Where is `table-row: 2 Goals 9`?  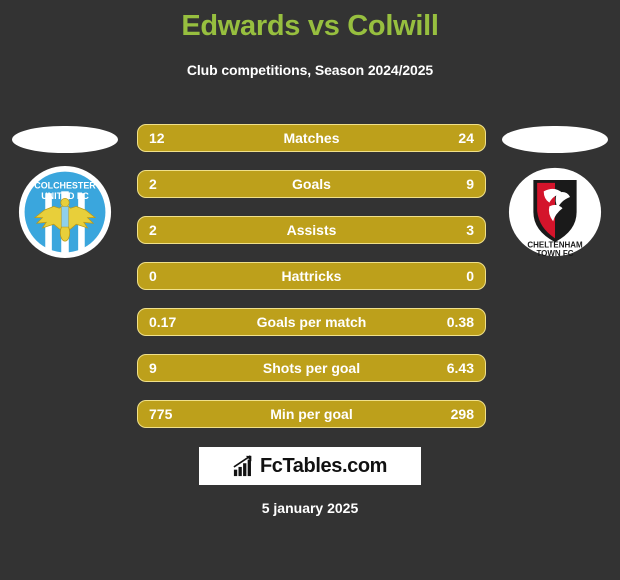
table-row: 2 Goals 9 is located at coordinates (311, 184).